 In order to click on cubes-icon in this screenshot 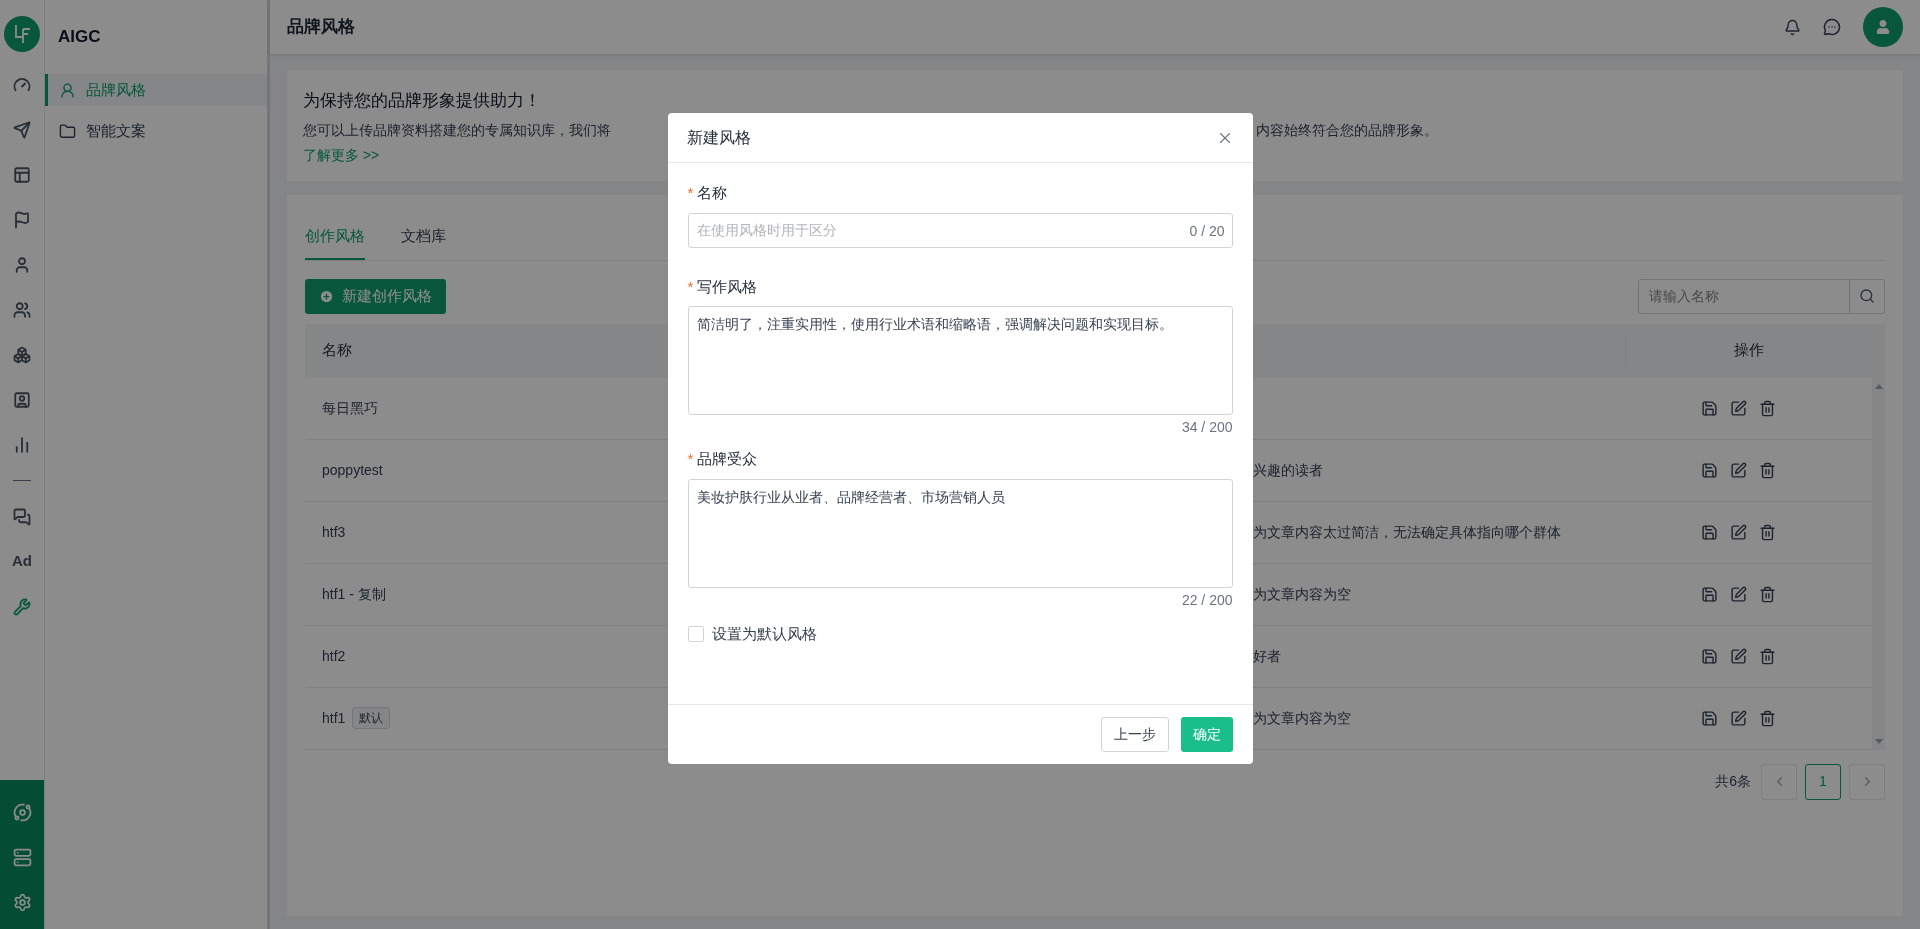, I will do `click(22, 354)`.